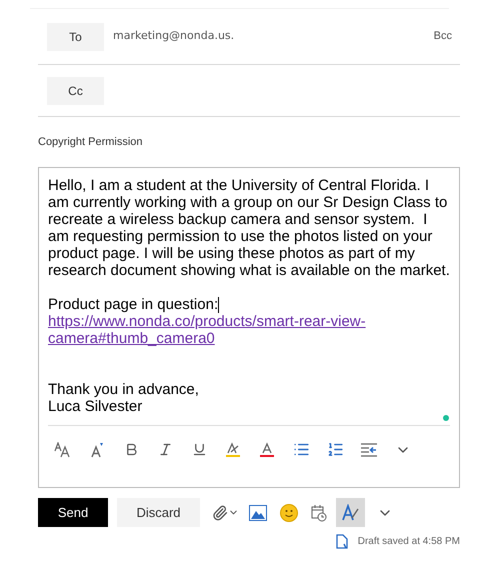  I want to click on signature-line: Thank you in advance,, so click(123, 389).